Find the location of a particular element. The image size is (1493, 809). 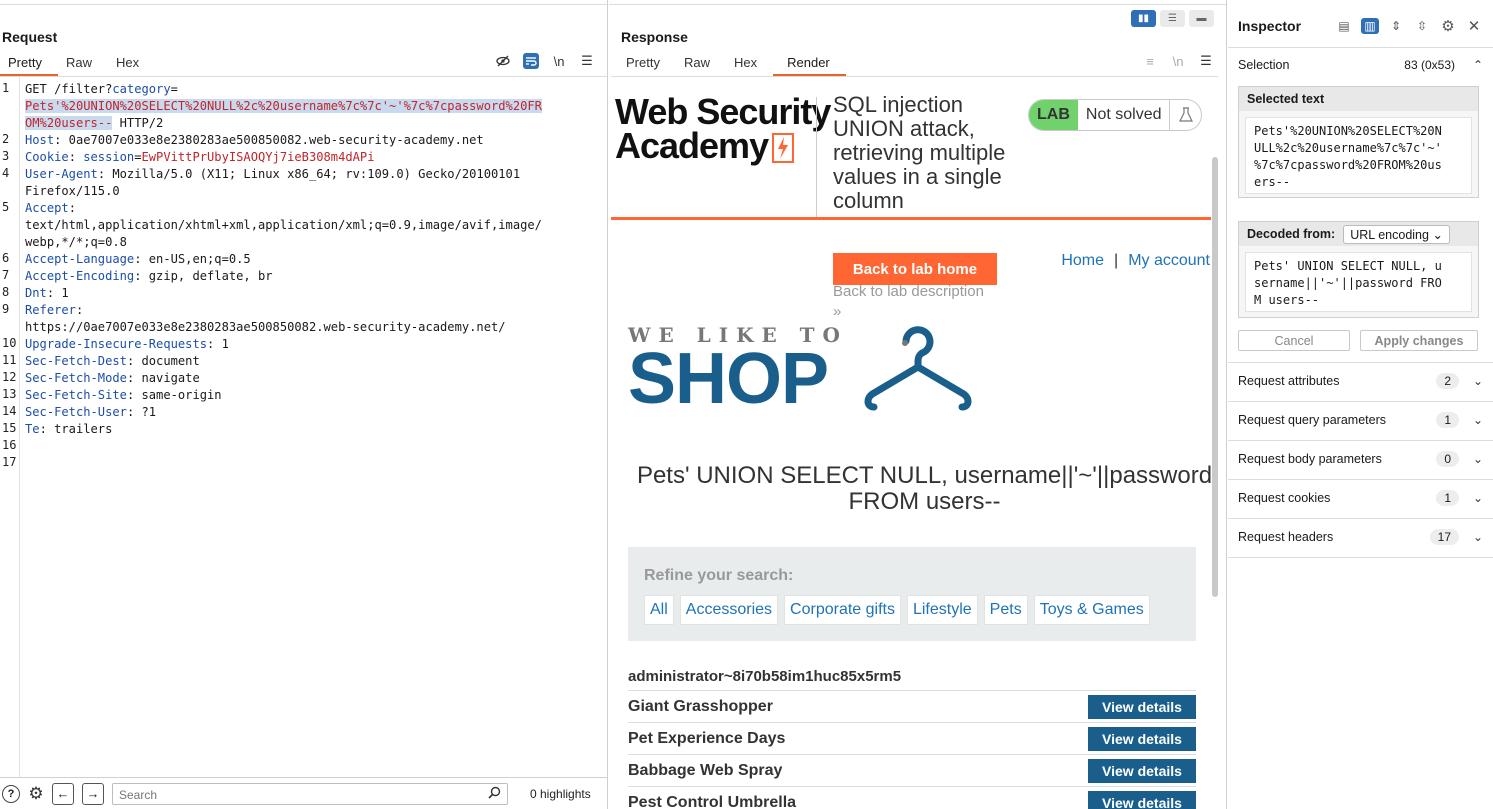

single-pane-icon: ▬ is located at coordinates (1201, 18).